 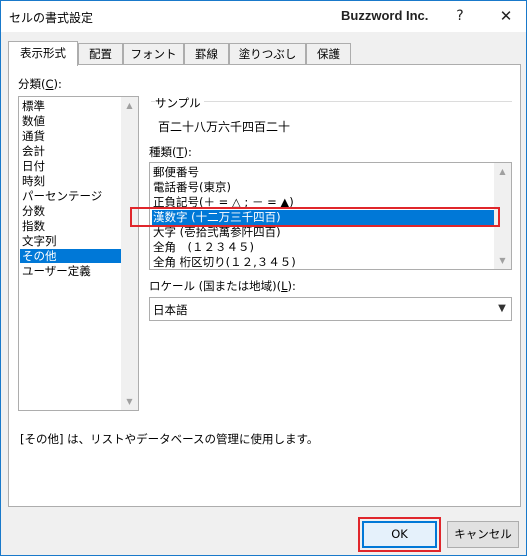 I want to click on list-item: 分数, so click(x=70, y=211).